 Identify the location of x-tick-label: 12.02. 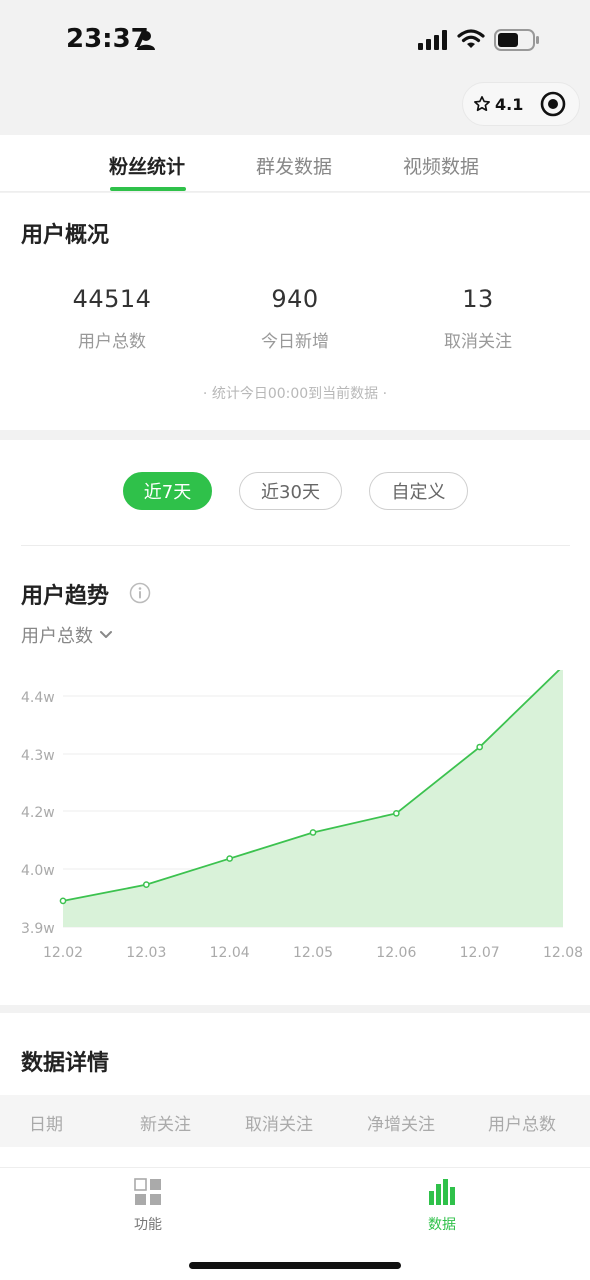
(63, 953).